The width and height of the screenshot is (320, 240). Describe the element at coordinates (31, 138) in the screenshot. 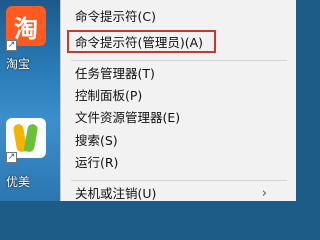

I see `leaf-green-shape` at that location.